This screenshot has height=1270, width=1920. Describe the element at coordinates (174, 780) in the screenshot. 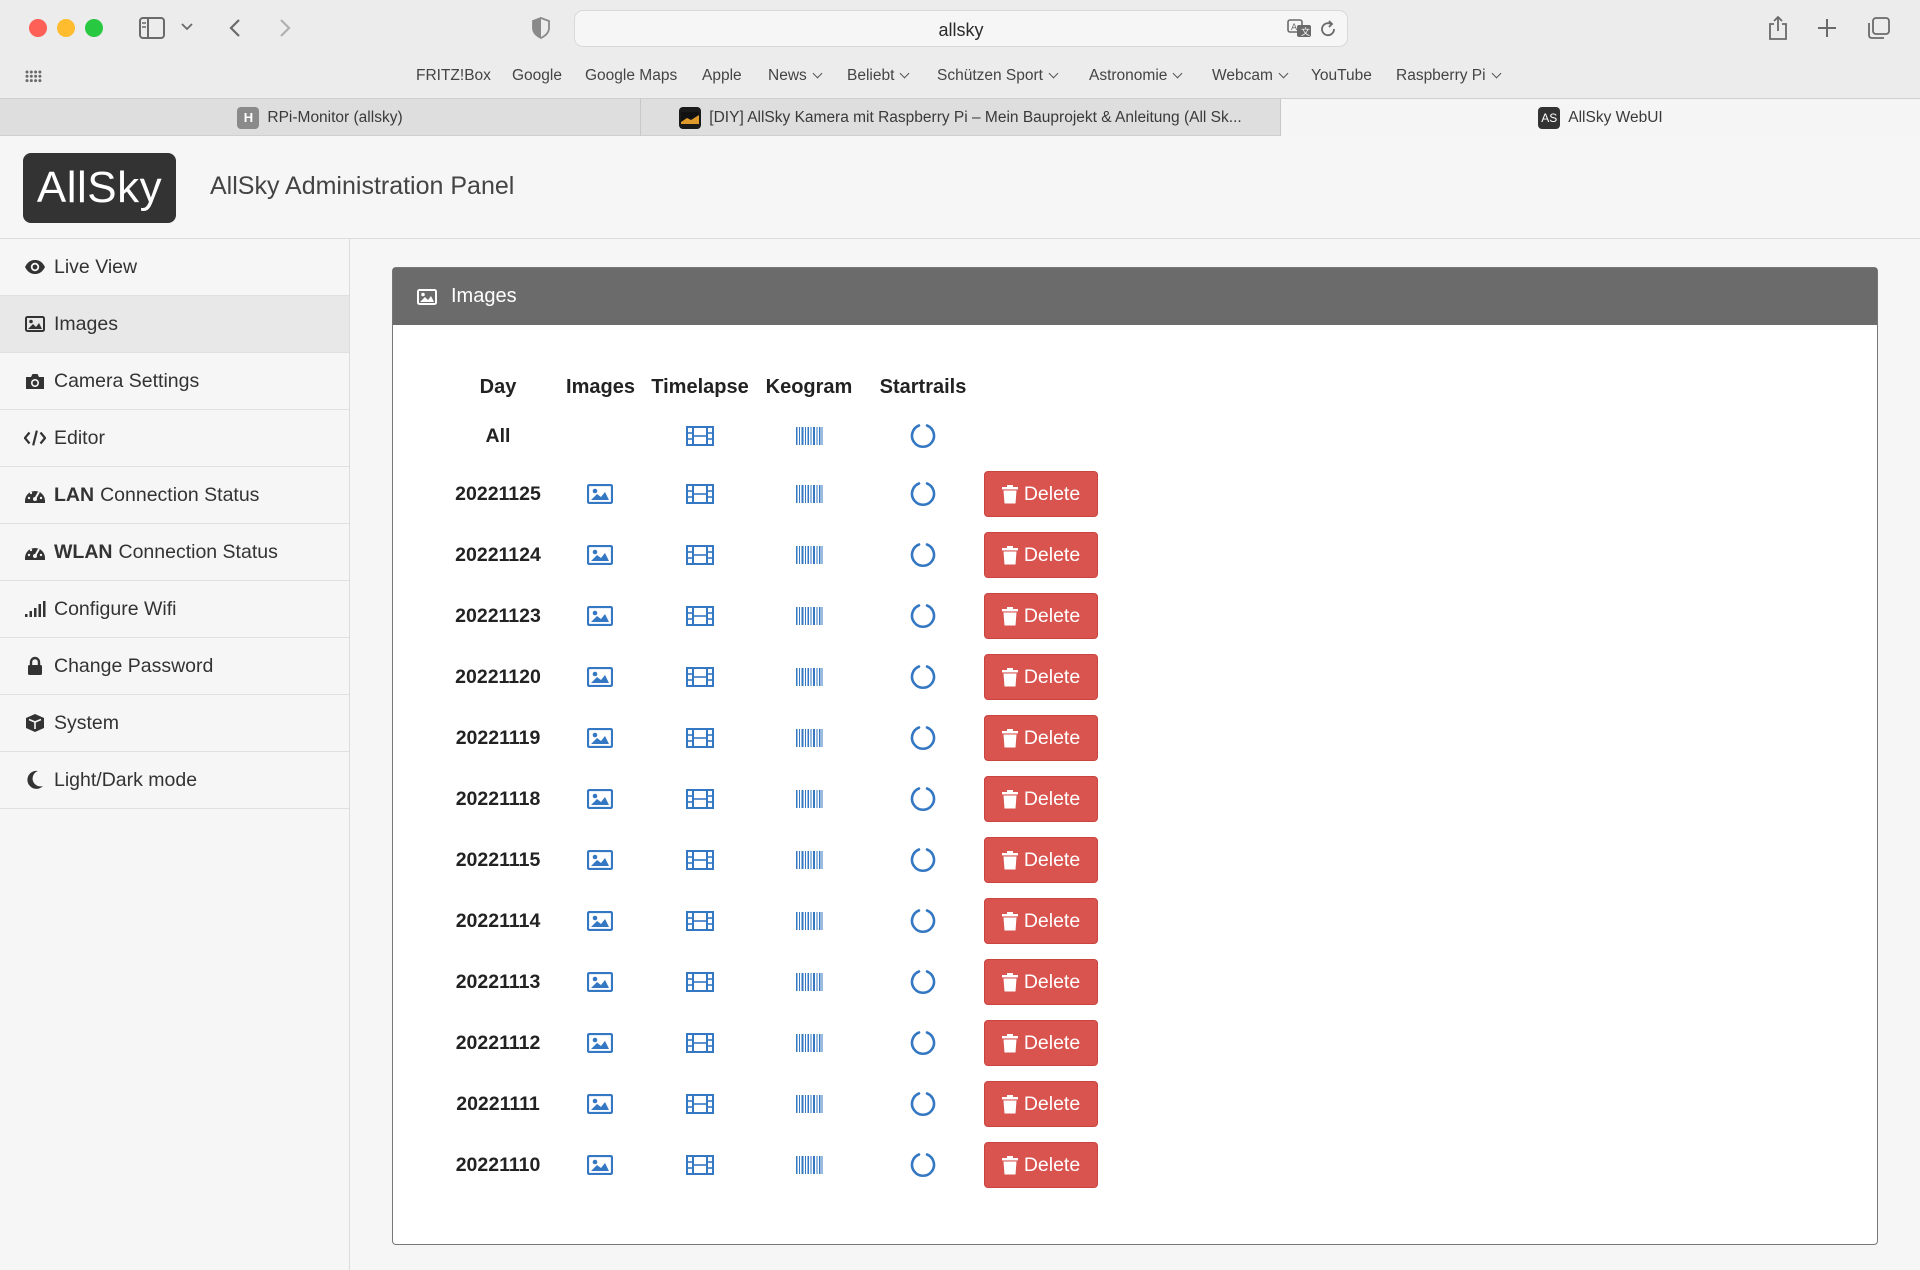

I see `sidebar-item-light-dark-mode: Light/Dark mode` at that location.